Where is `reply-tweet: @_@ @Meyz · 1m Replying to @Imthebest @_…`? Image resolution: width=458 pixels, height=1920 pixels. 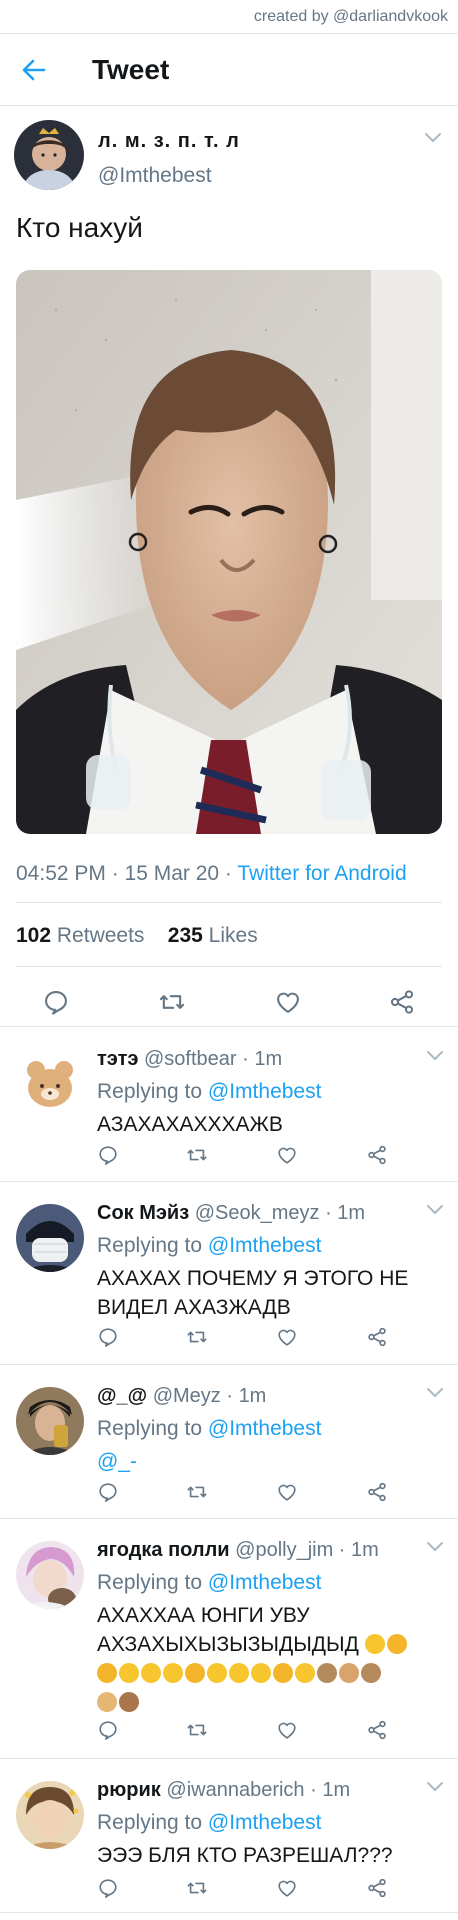 reply-tweet: @_@ @Meyz · 1m Replying to @Imthebest @_… is located at coordinates (229, 1442).